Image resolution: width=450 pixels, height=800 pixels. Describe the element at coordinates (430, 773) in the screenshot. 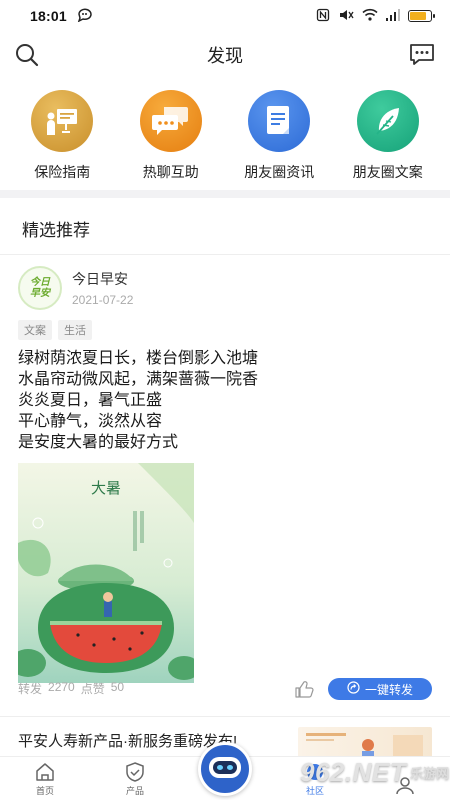

I see `watermark-subtext: 乐游网` at that location.